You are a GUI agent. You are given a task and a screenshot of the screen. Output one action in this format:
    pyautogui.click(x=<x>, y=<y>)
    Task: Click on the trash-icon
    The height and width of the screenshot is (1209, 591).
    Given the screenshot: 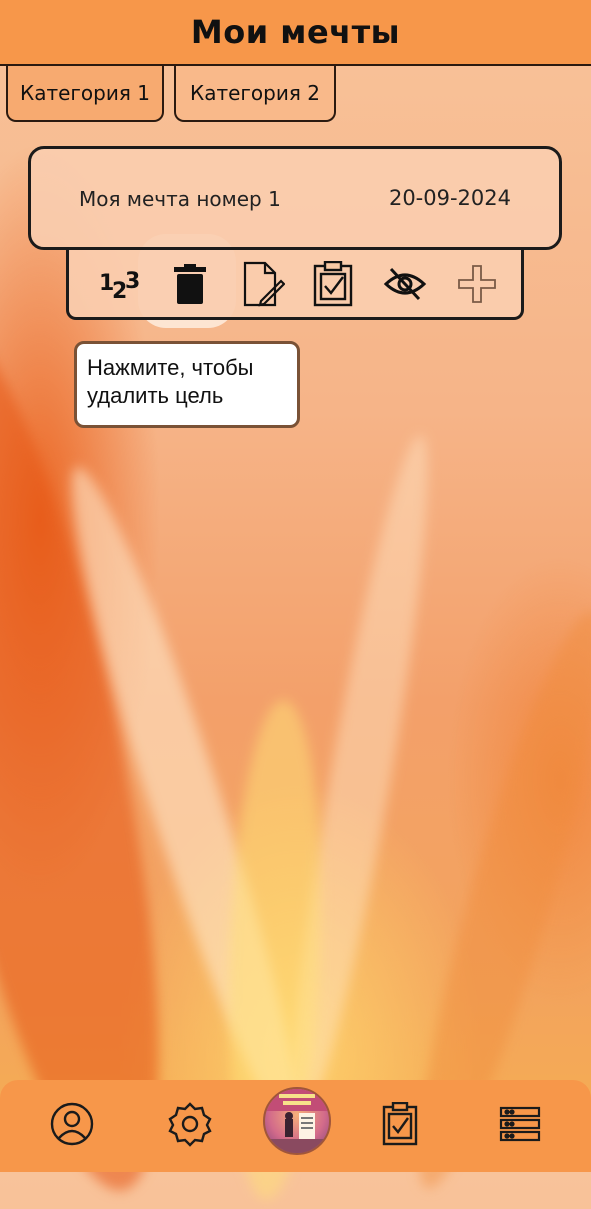 What is the action you would take?
    pyautogui.click(x=190, y=284)
    